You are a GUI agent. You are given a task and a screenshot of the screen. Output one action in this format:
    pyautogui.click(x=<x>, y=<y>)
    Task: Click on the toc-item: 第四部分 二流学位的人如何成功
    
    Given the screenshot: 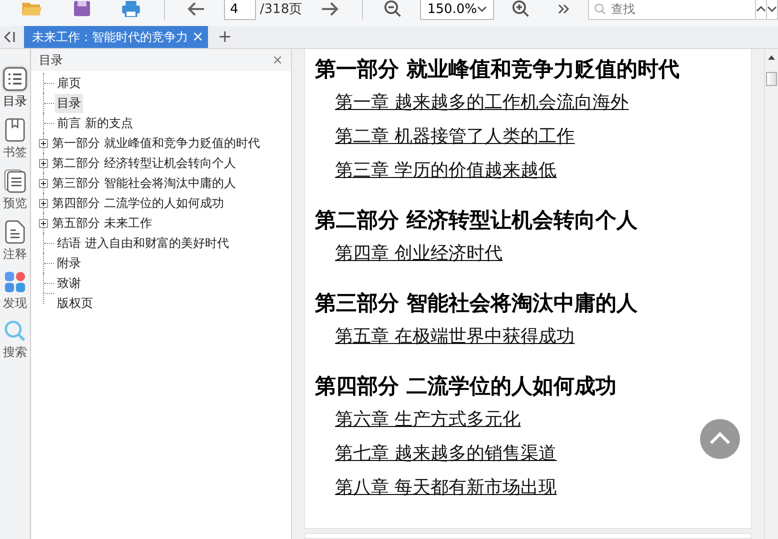 What is the action you would take?
    pyautogui.click(x=138, y=203)
    